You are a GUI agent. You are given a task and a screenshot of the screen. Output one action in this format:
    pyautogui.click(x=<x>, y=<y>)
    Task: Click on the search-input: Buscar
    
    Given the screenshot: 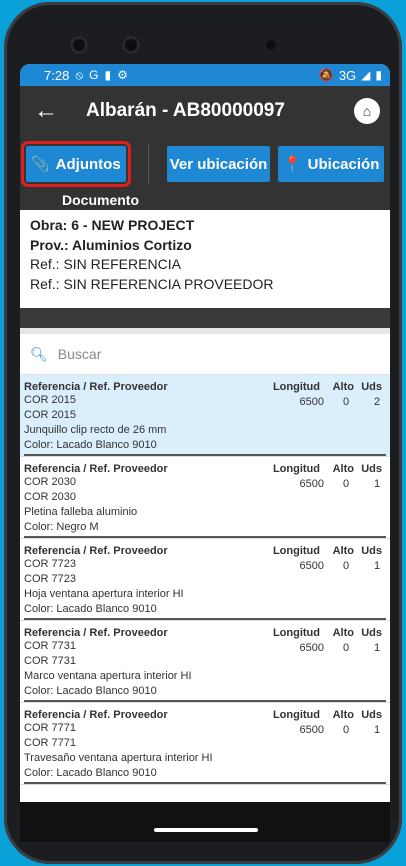 What is the action you would take?
    pyautogui.click(x=80, y=354)
    